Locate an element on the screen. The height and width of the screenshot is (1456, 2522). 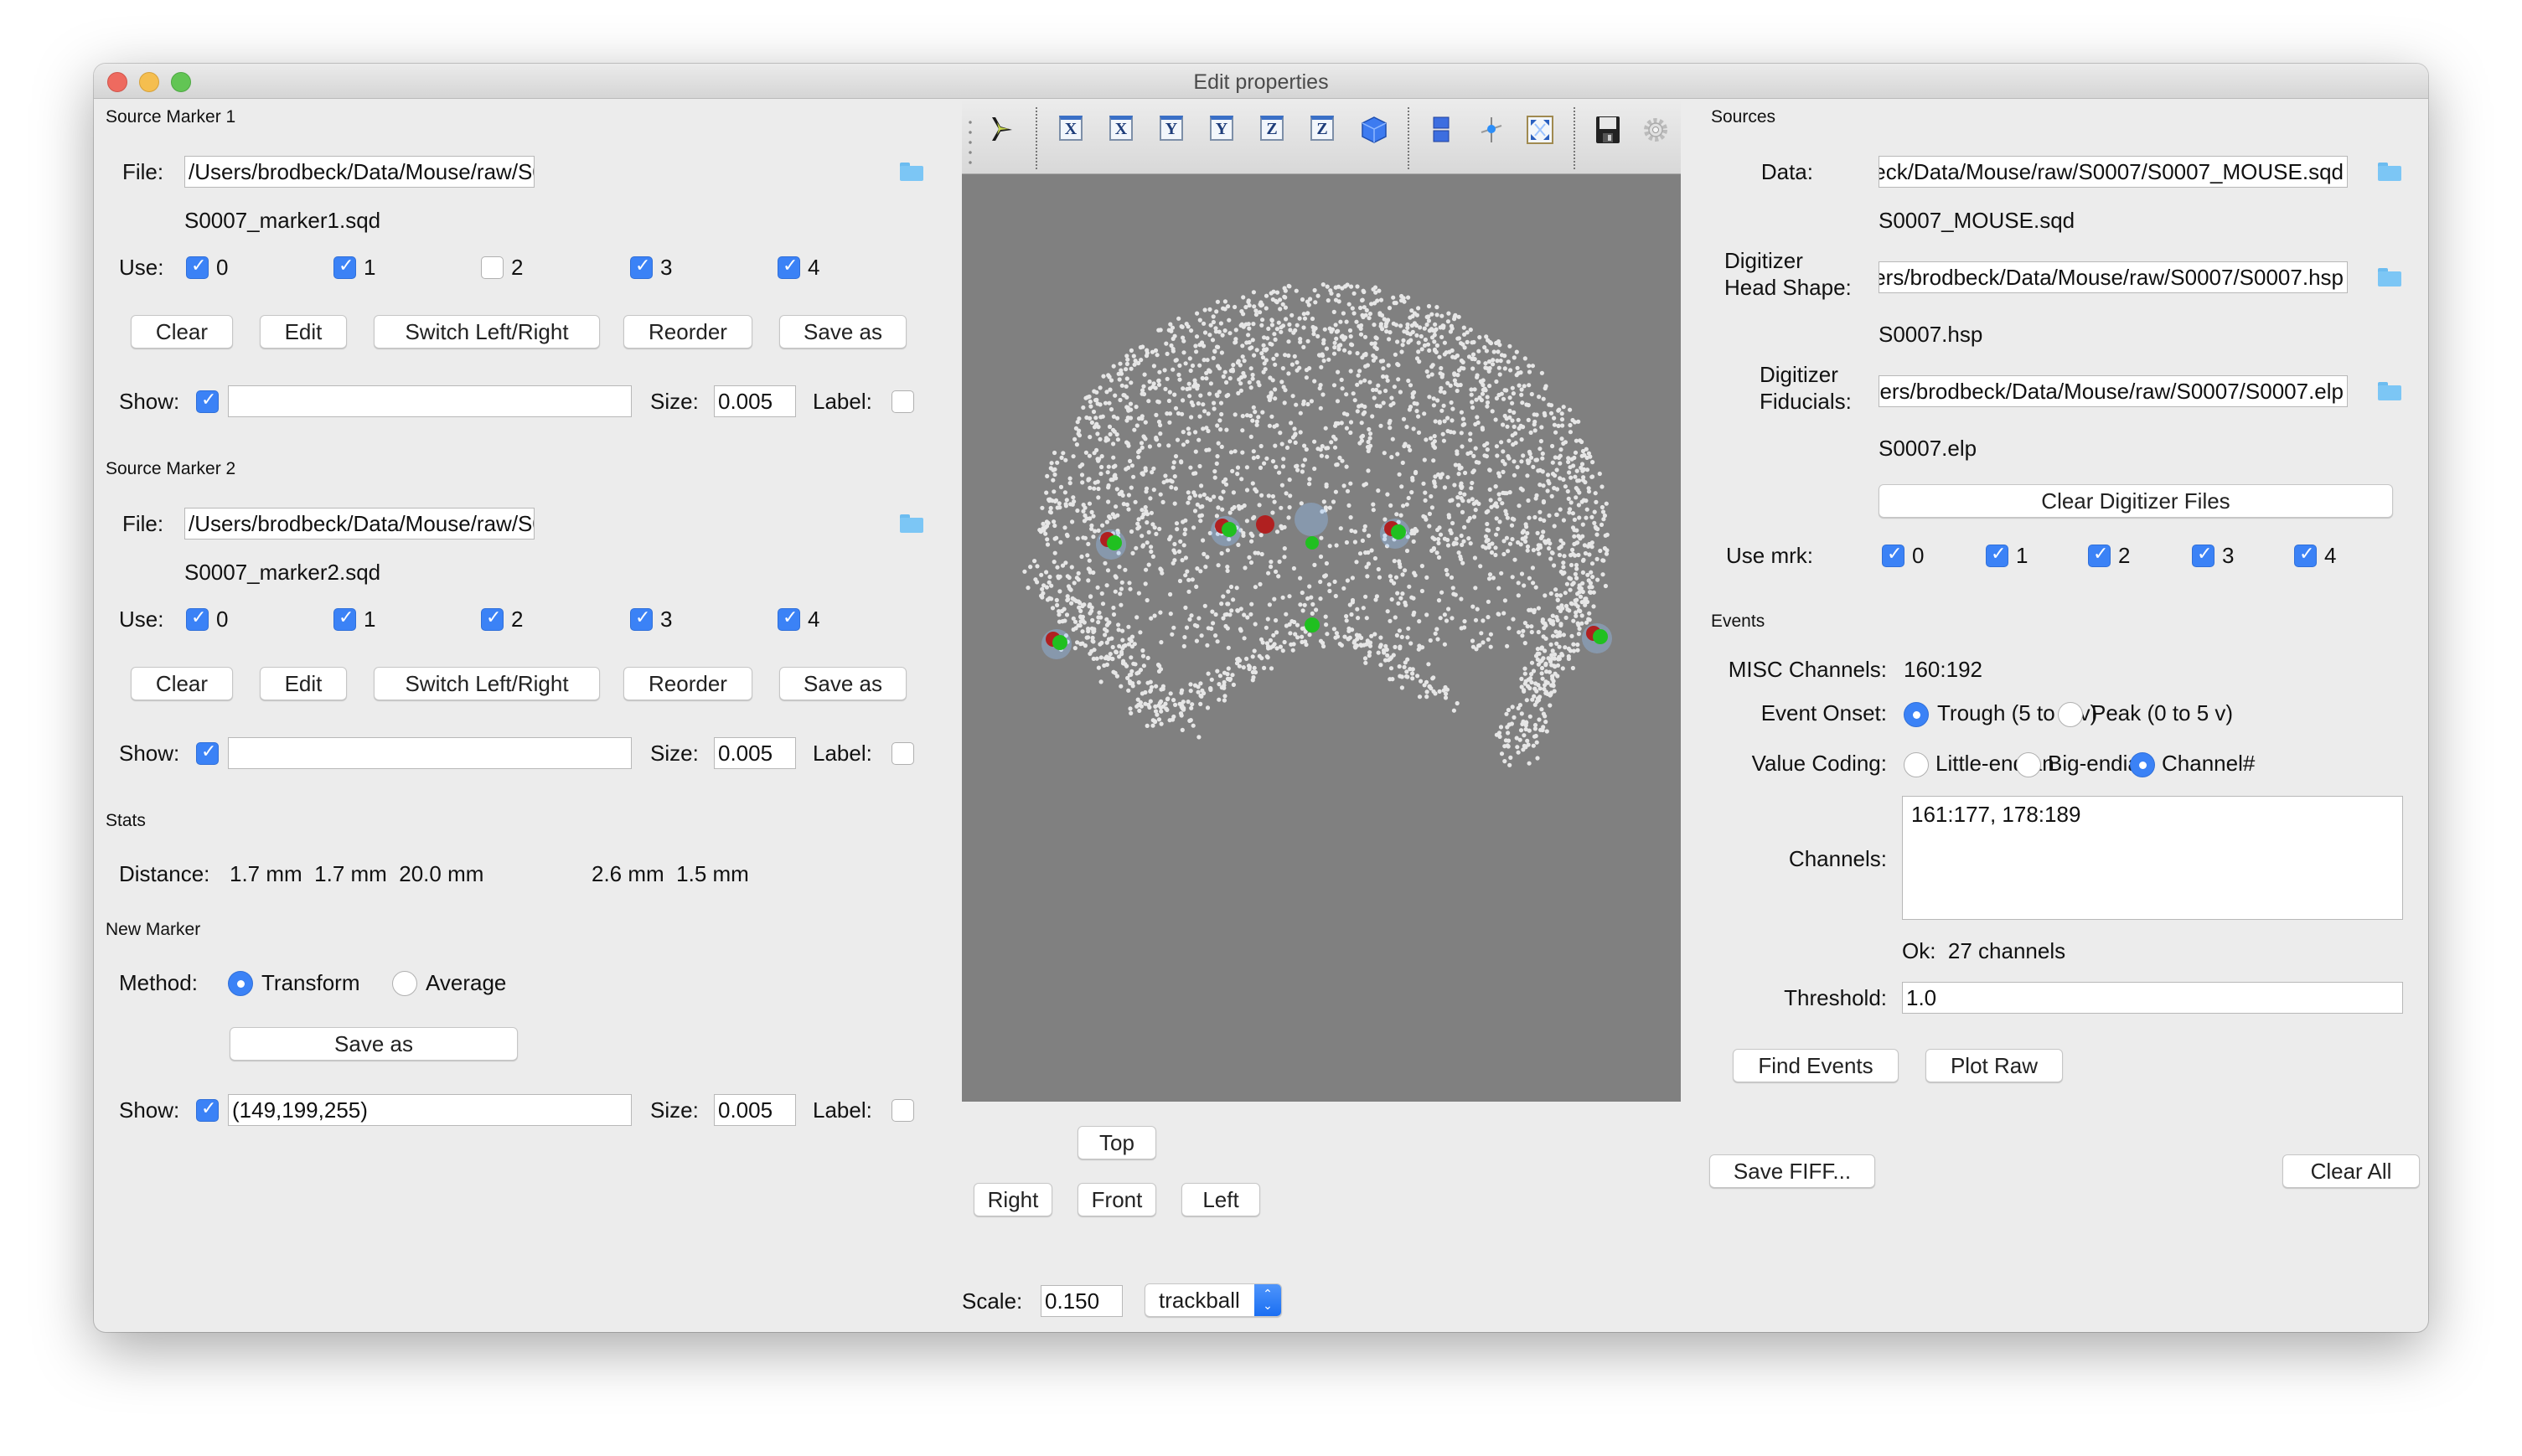
view-z-pos-icon: Z is located at coordinates (1272, 128).